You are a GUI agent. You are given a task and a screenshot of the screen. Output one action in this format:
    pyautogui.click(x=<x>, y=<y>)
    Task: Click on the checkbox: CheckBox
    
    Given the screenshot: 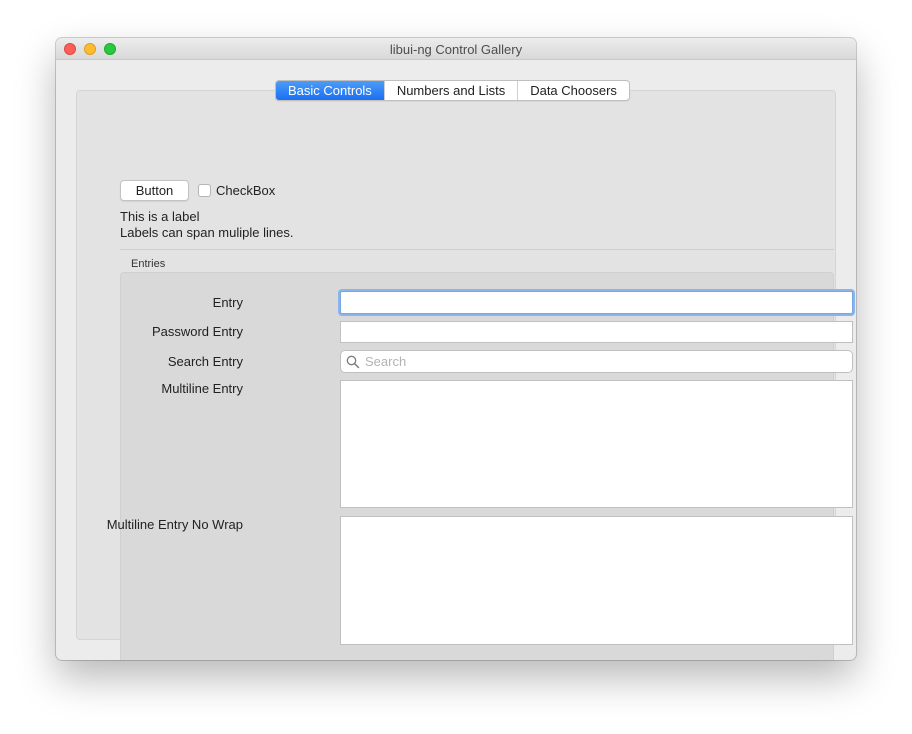 What is the action you would take?
    pyautogui.click(x=236, y=190)
    